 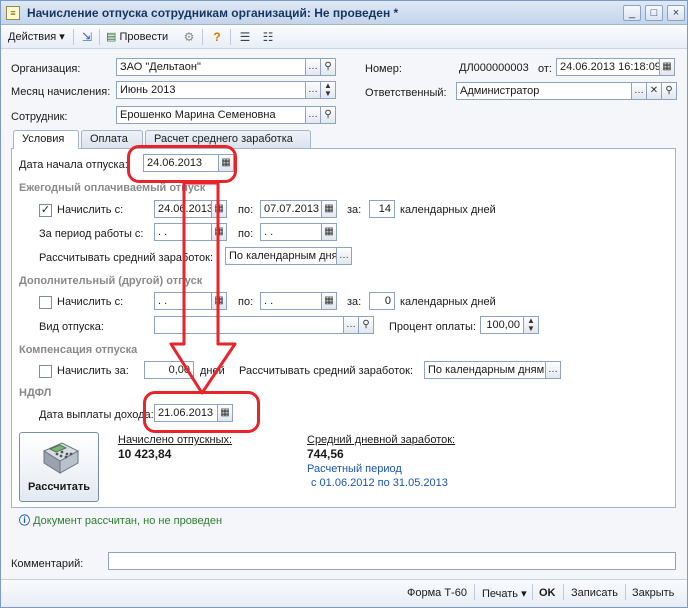 I want to click on extra-to-field: . ., so click(x=291, y=301).